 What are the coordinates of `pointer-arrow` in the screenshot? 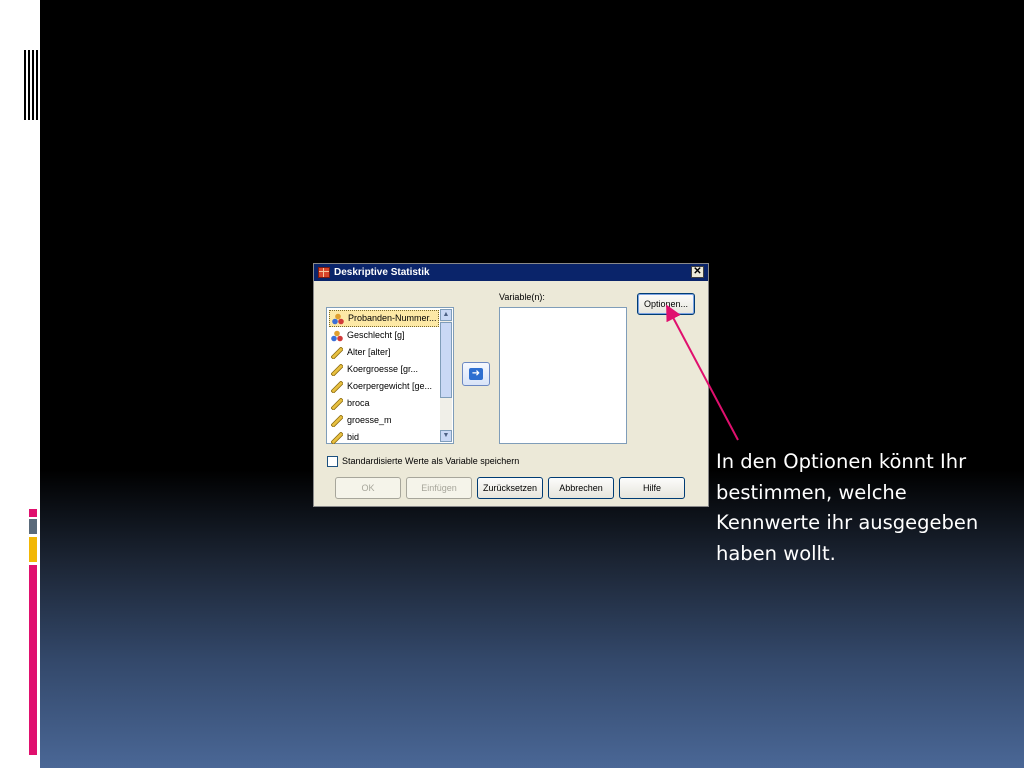 It's located at (702, 372).